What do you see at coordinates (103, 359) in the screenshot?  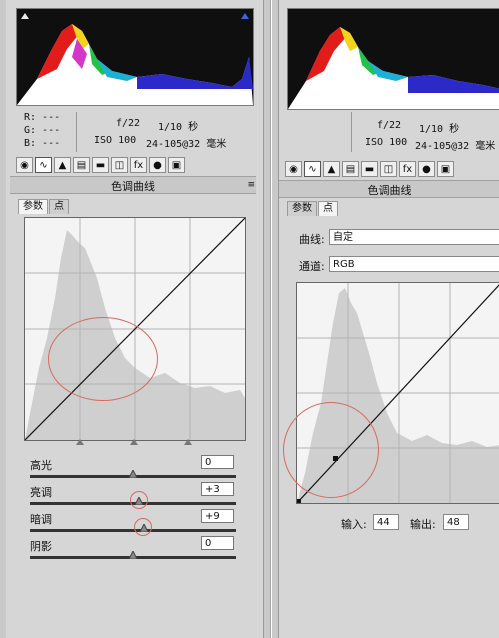 I see `left-highlight-circle` at bounding box center [103, 359].